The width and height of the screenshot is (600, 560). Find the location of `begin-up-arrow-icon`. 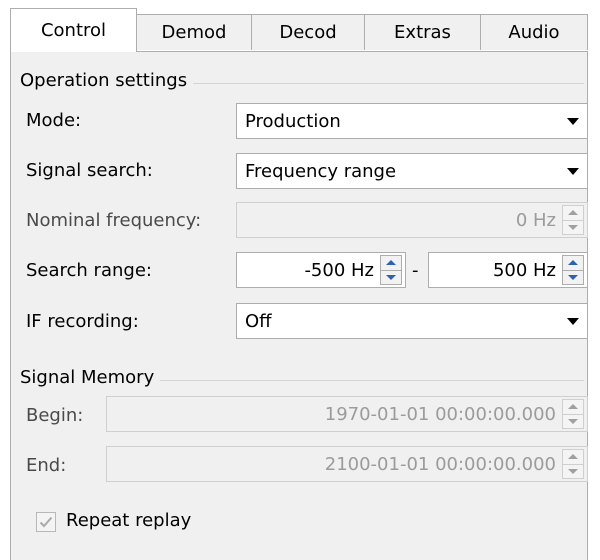

begin-up-arrow-icon is located at coordinates (573, 407).